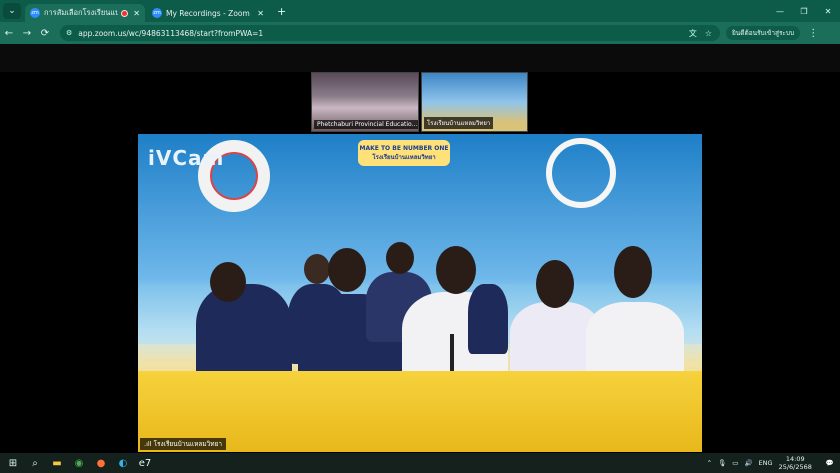  I want to click on volume-icon: 🔊, so click(748, 463).